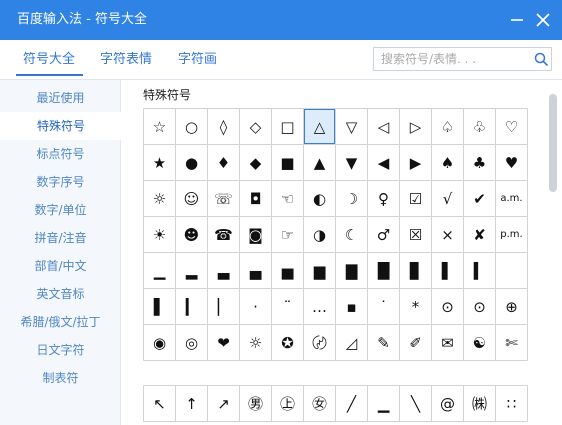 The height and width of the screenshot is (425, 562). What do you see at coordinates (351, 306) in the screenshot?
I see `symbol-cell: ▪` at bounding box center [351, 306].